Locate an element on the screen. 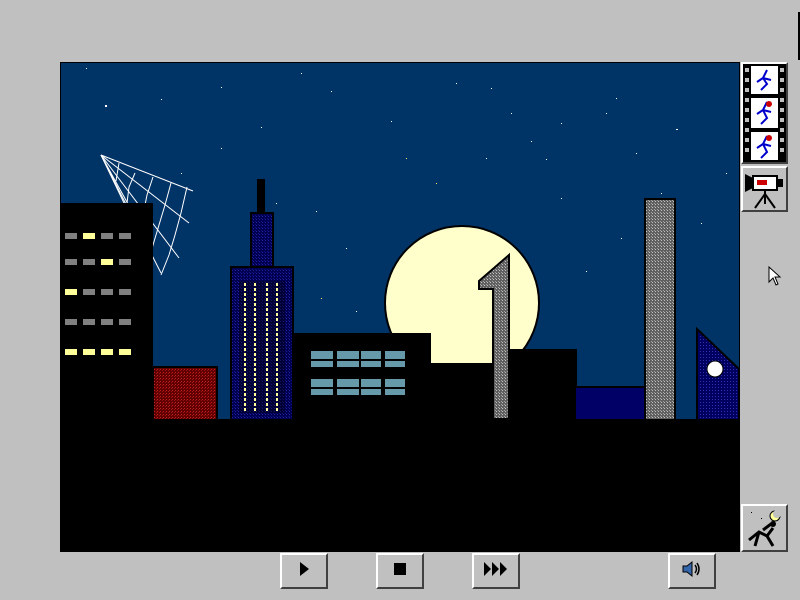 The width and height of the screenshot is (800, 600). volume-button is located at coordinates (692, 571).